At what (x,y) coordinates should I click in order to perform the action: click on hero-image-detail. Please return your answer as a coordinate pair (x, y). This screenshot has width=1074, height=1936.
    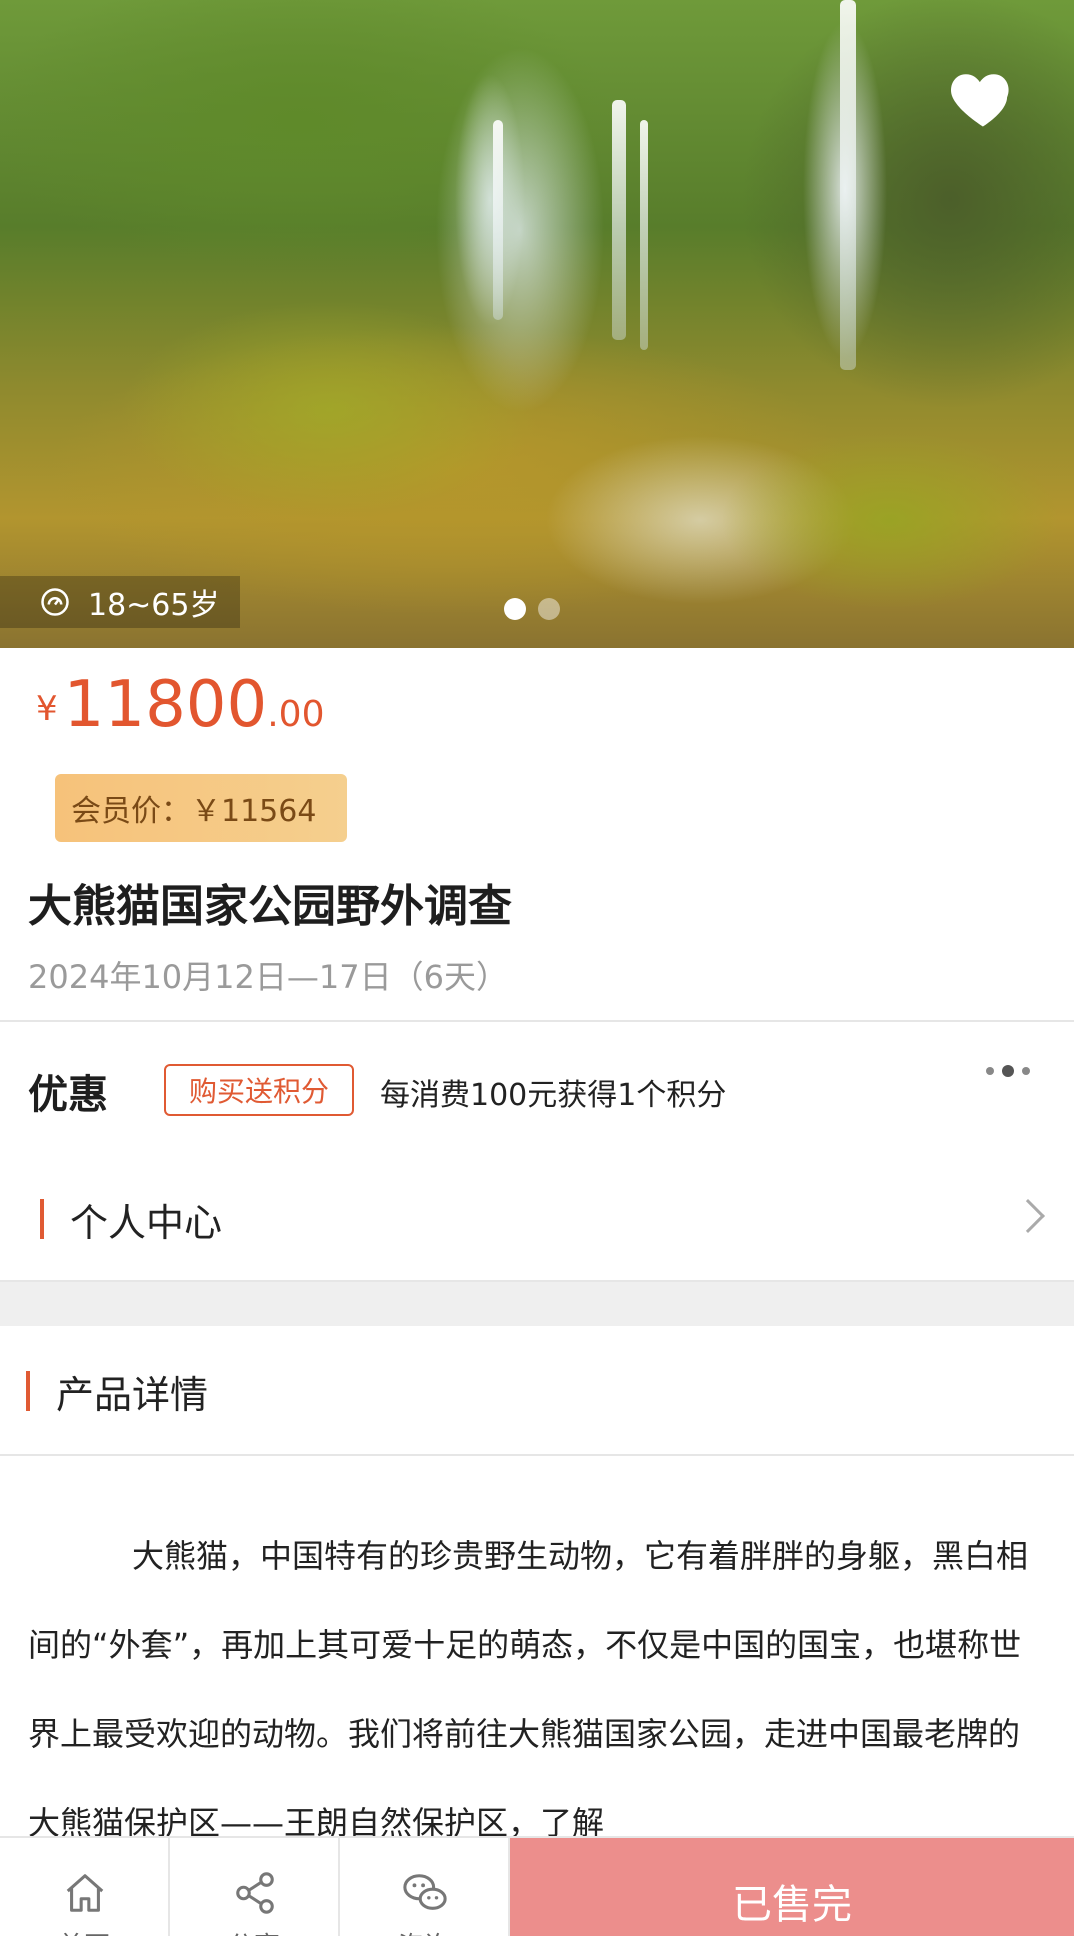
    Looking at the image, I should click on (890, 520).